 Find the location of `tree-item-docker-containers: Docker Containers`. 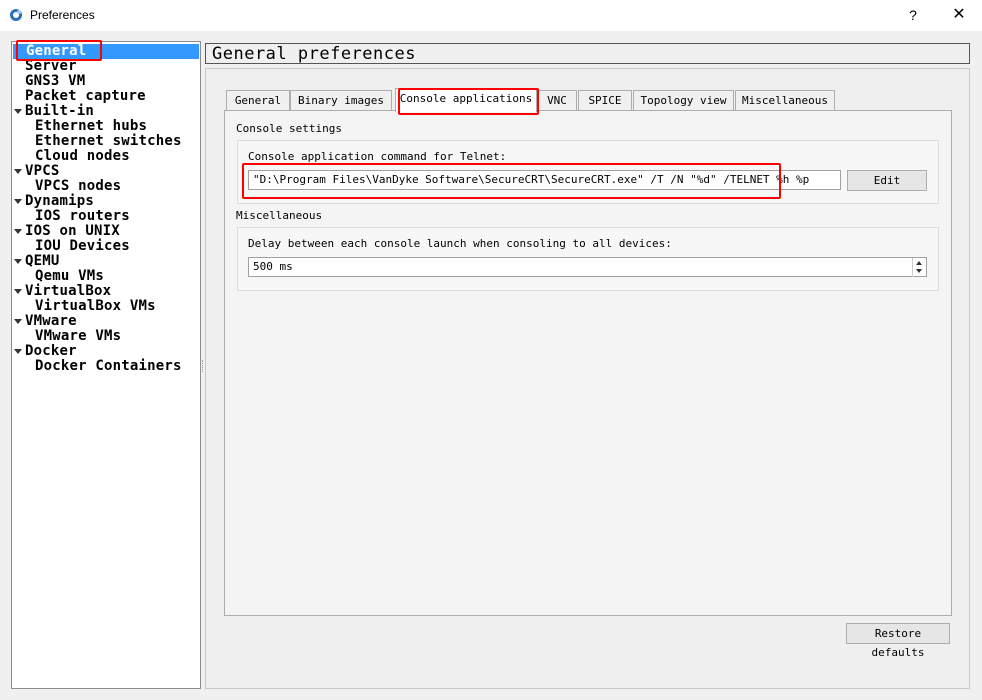

tree-item-docker-containers: Docker Containers is located at coordinates (108, 366).